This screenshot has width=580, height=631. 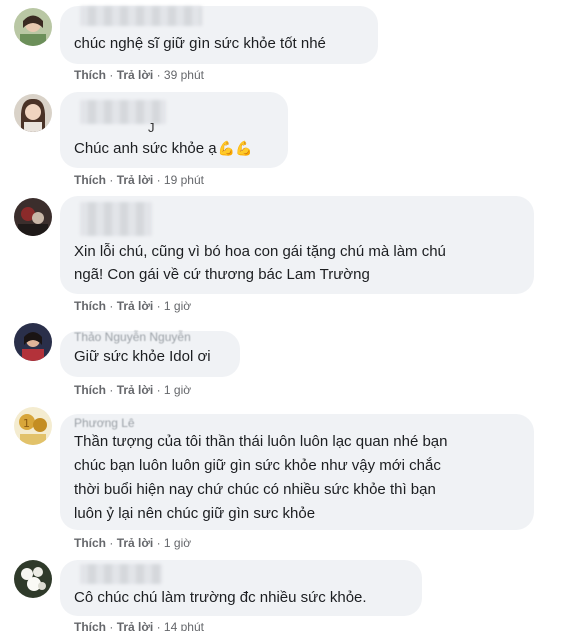 I want to click on comment-text: Chúc anh sức khỏe ạ💪💪, so click(x=163, y=148).